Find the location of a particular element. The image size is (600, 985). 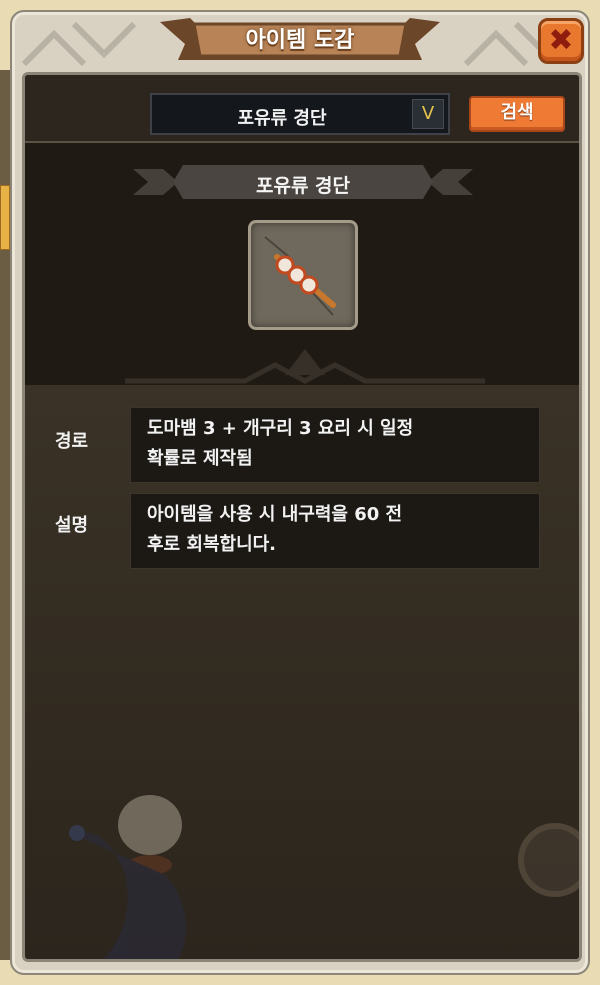

side-tab is located at coordinates (5, 217).